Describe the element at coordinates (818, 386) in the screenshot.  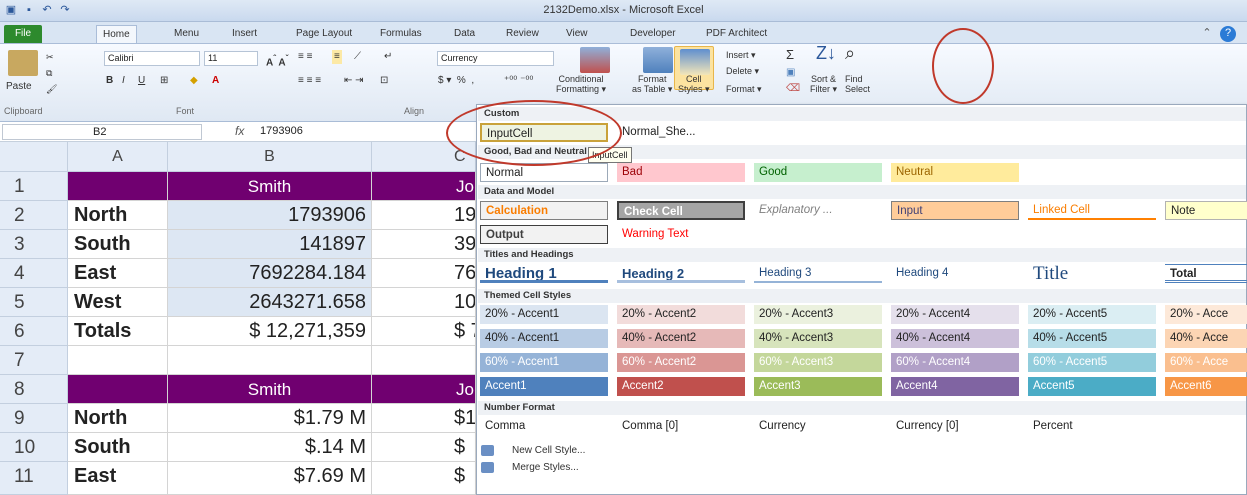
I see `style-accent: Accent3` at that location.